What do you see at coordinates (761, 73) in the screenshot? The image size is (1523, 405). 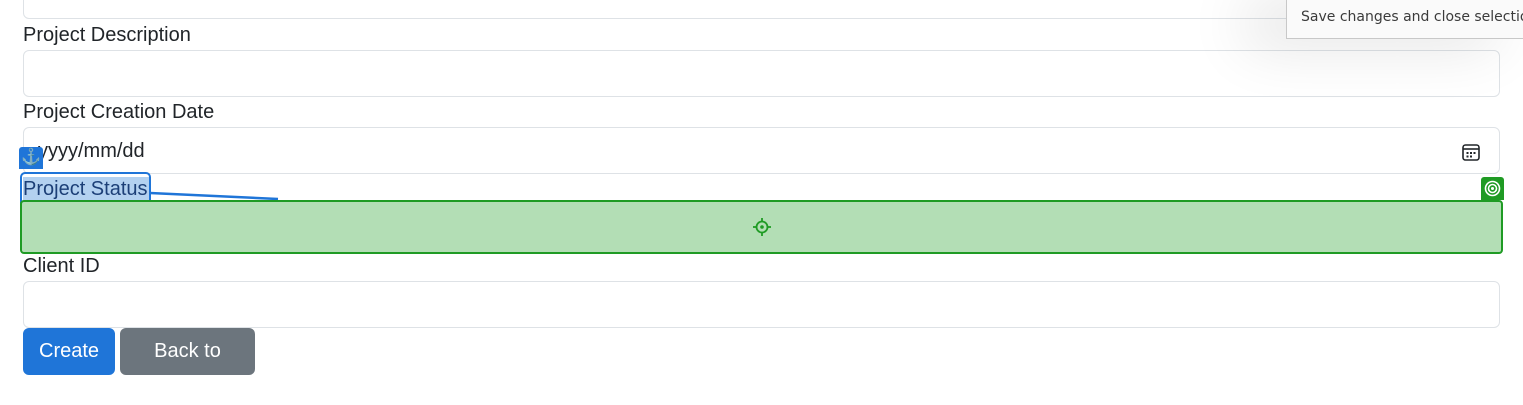 I see `project-description-input` at bounding box center [761, 73].